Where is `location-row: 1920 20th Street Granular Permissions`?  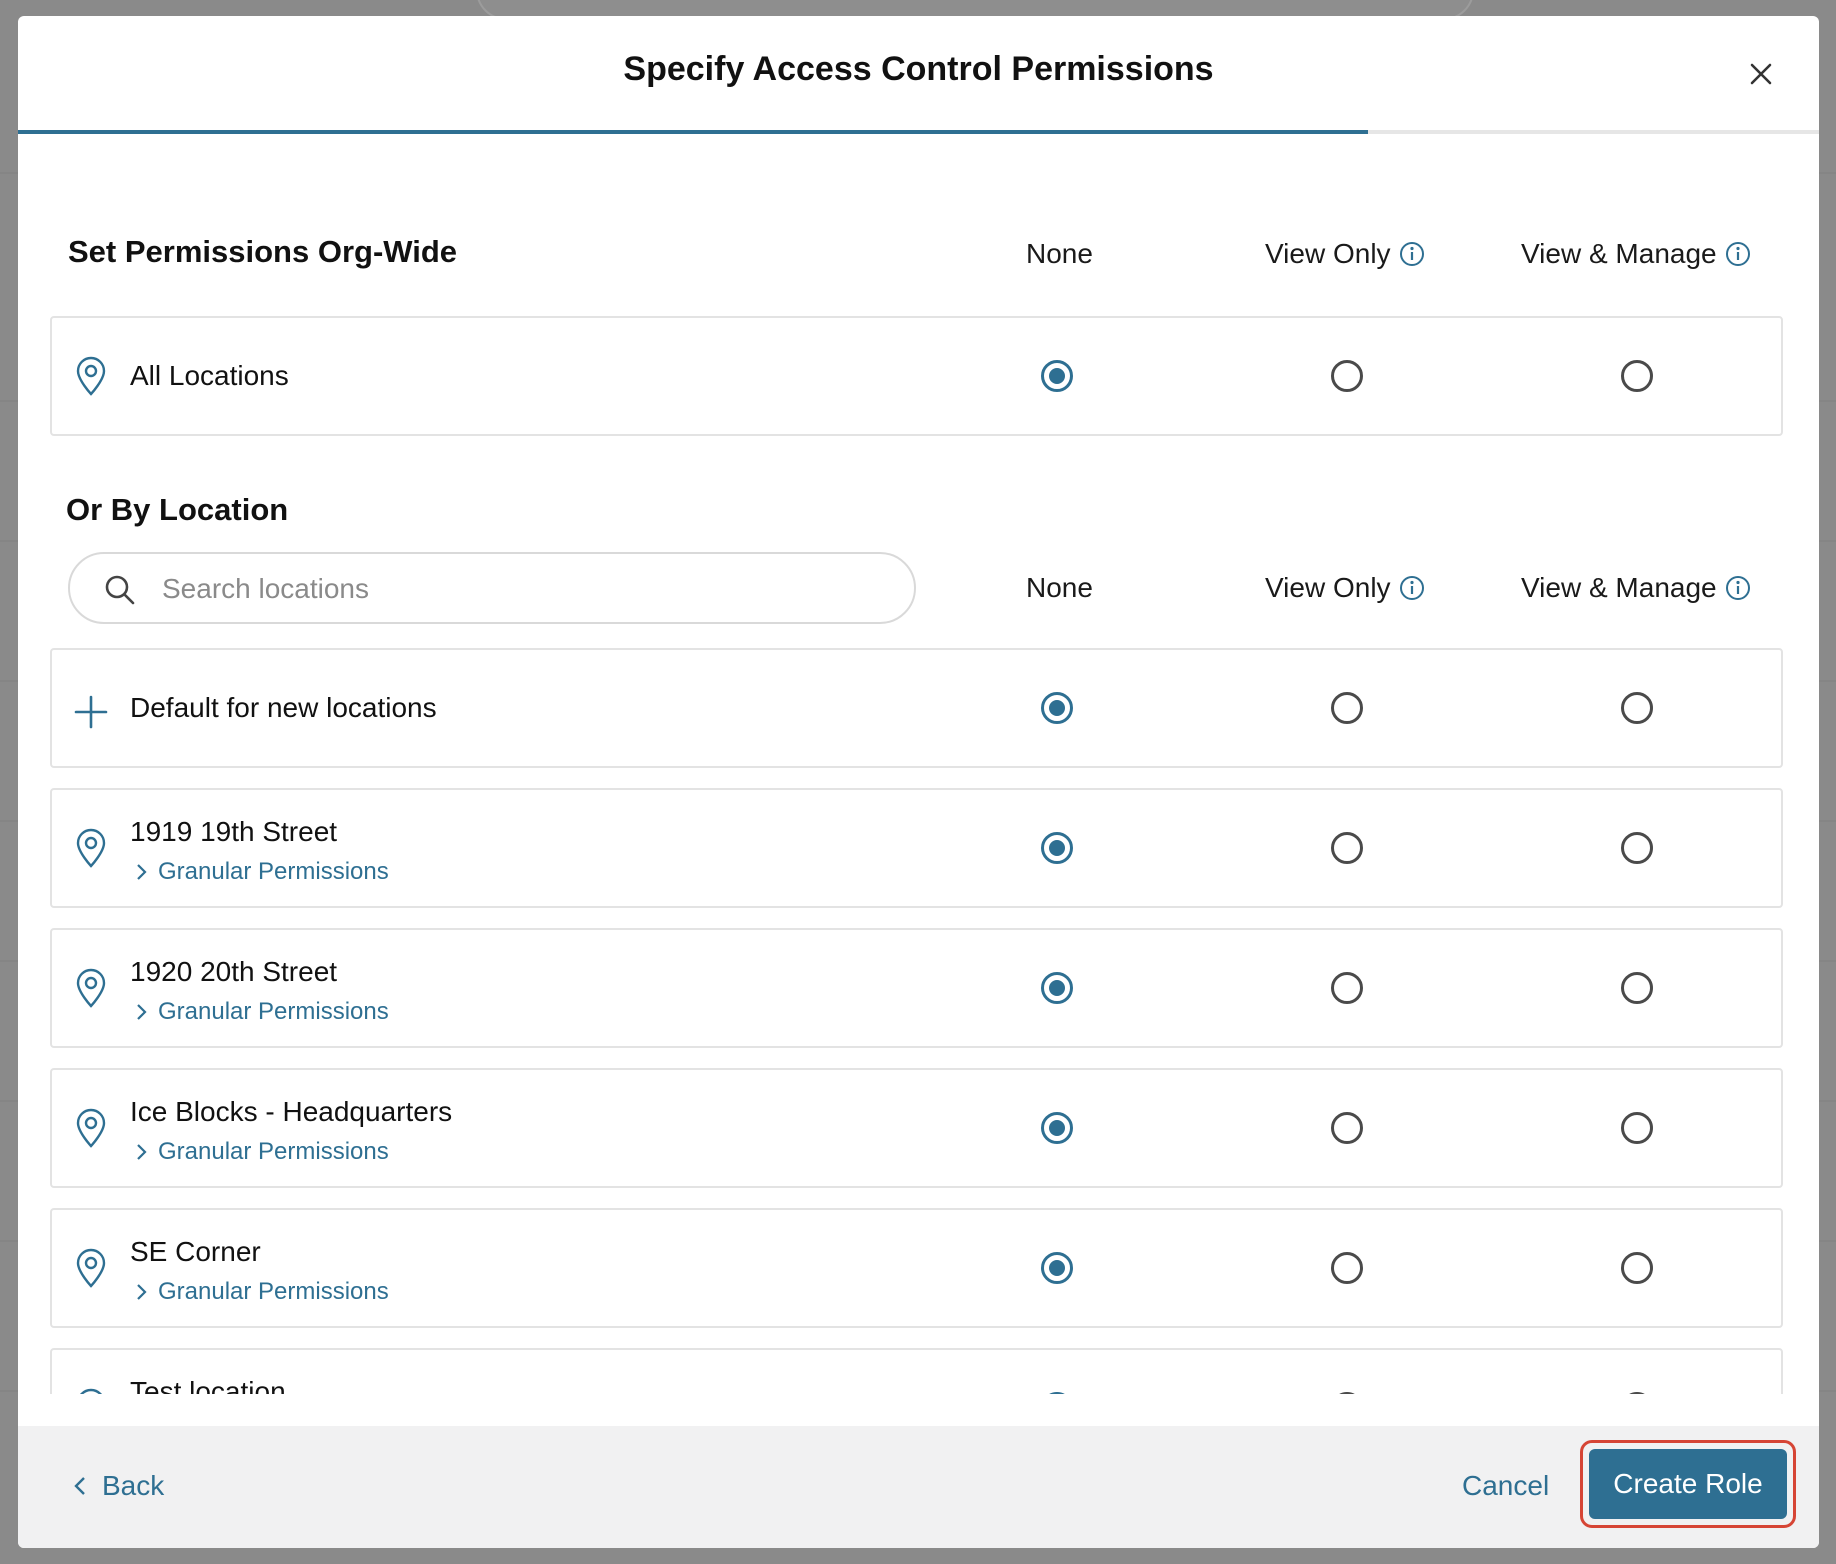 location-row: 1920 20th Street Granular Permissions is located at coordinates (916, 988).